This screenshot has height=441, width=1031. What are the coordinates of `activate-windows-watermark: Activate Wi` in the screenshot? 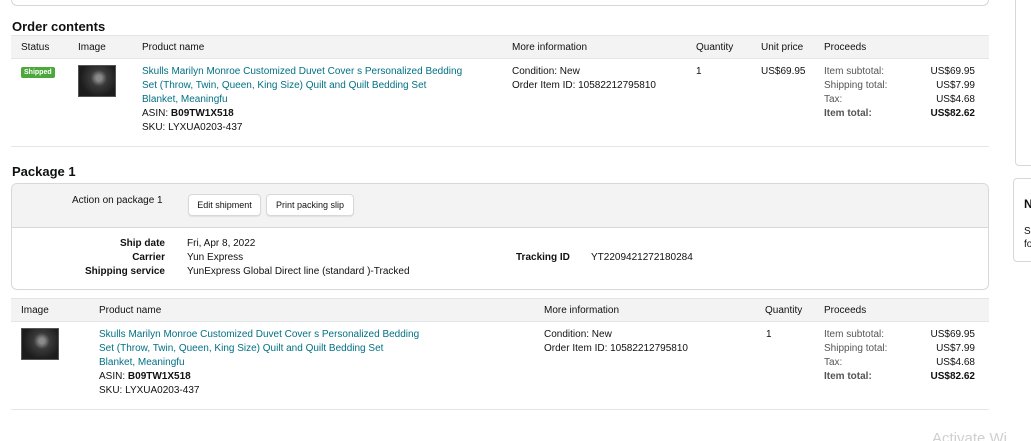 It's located at (970, 435).